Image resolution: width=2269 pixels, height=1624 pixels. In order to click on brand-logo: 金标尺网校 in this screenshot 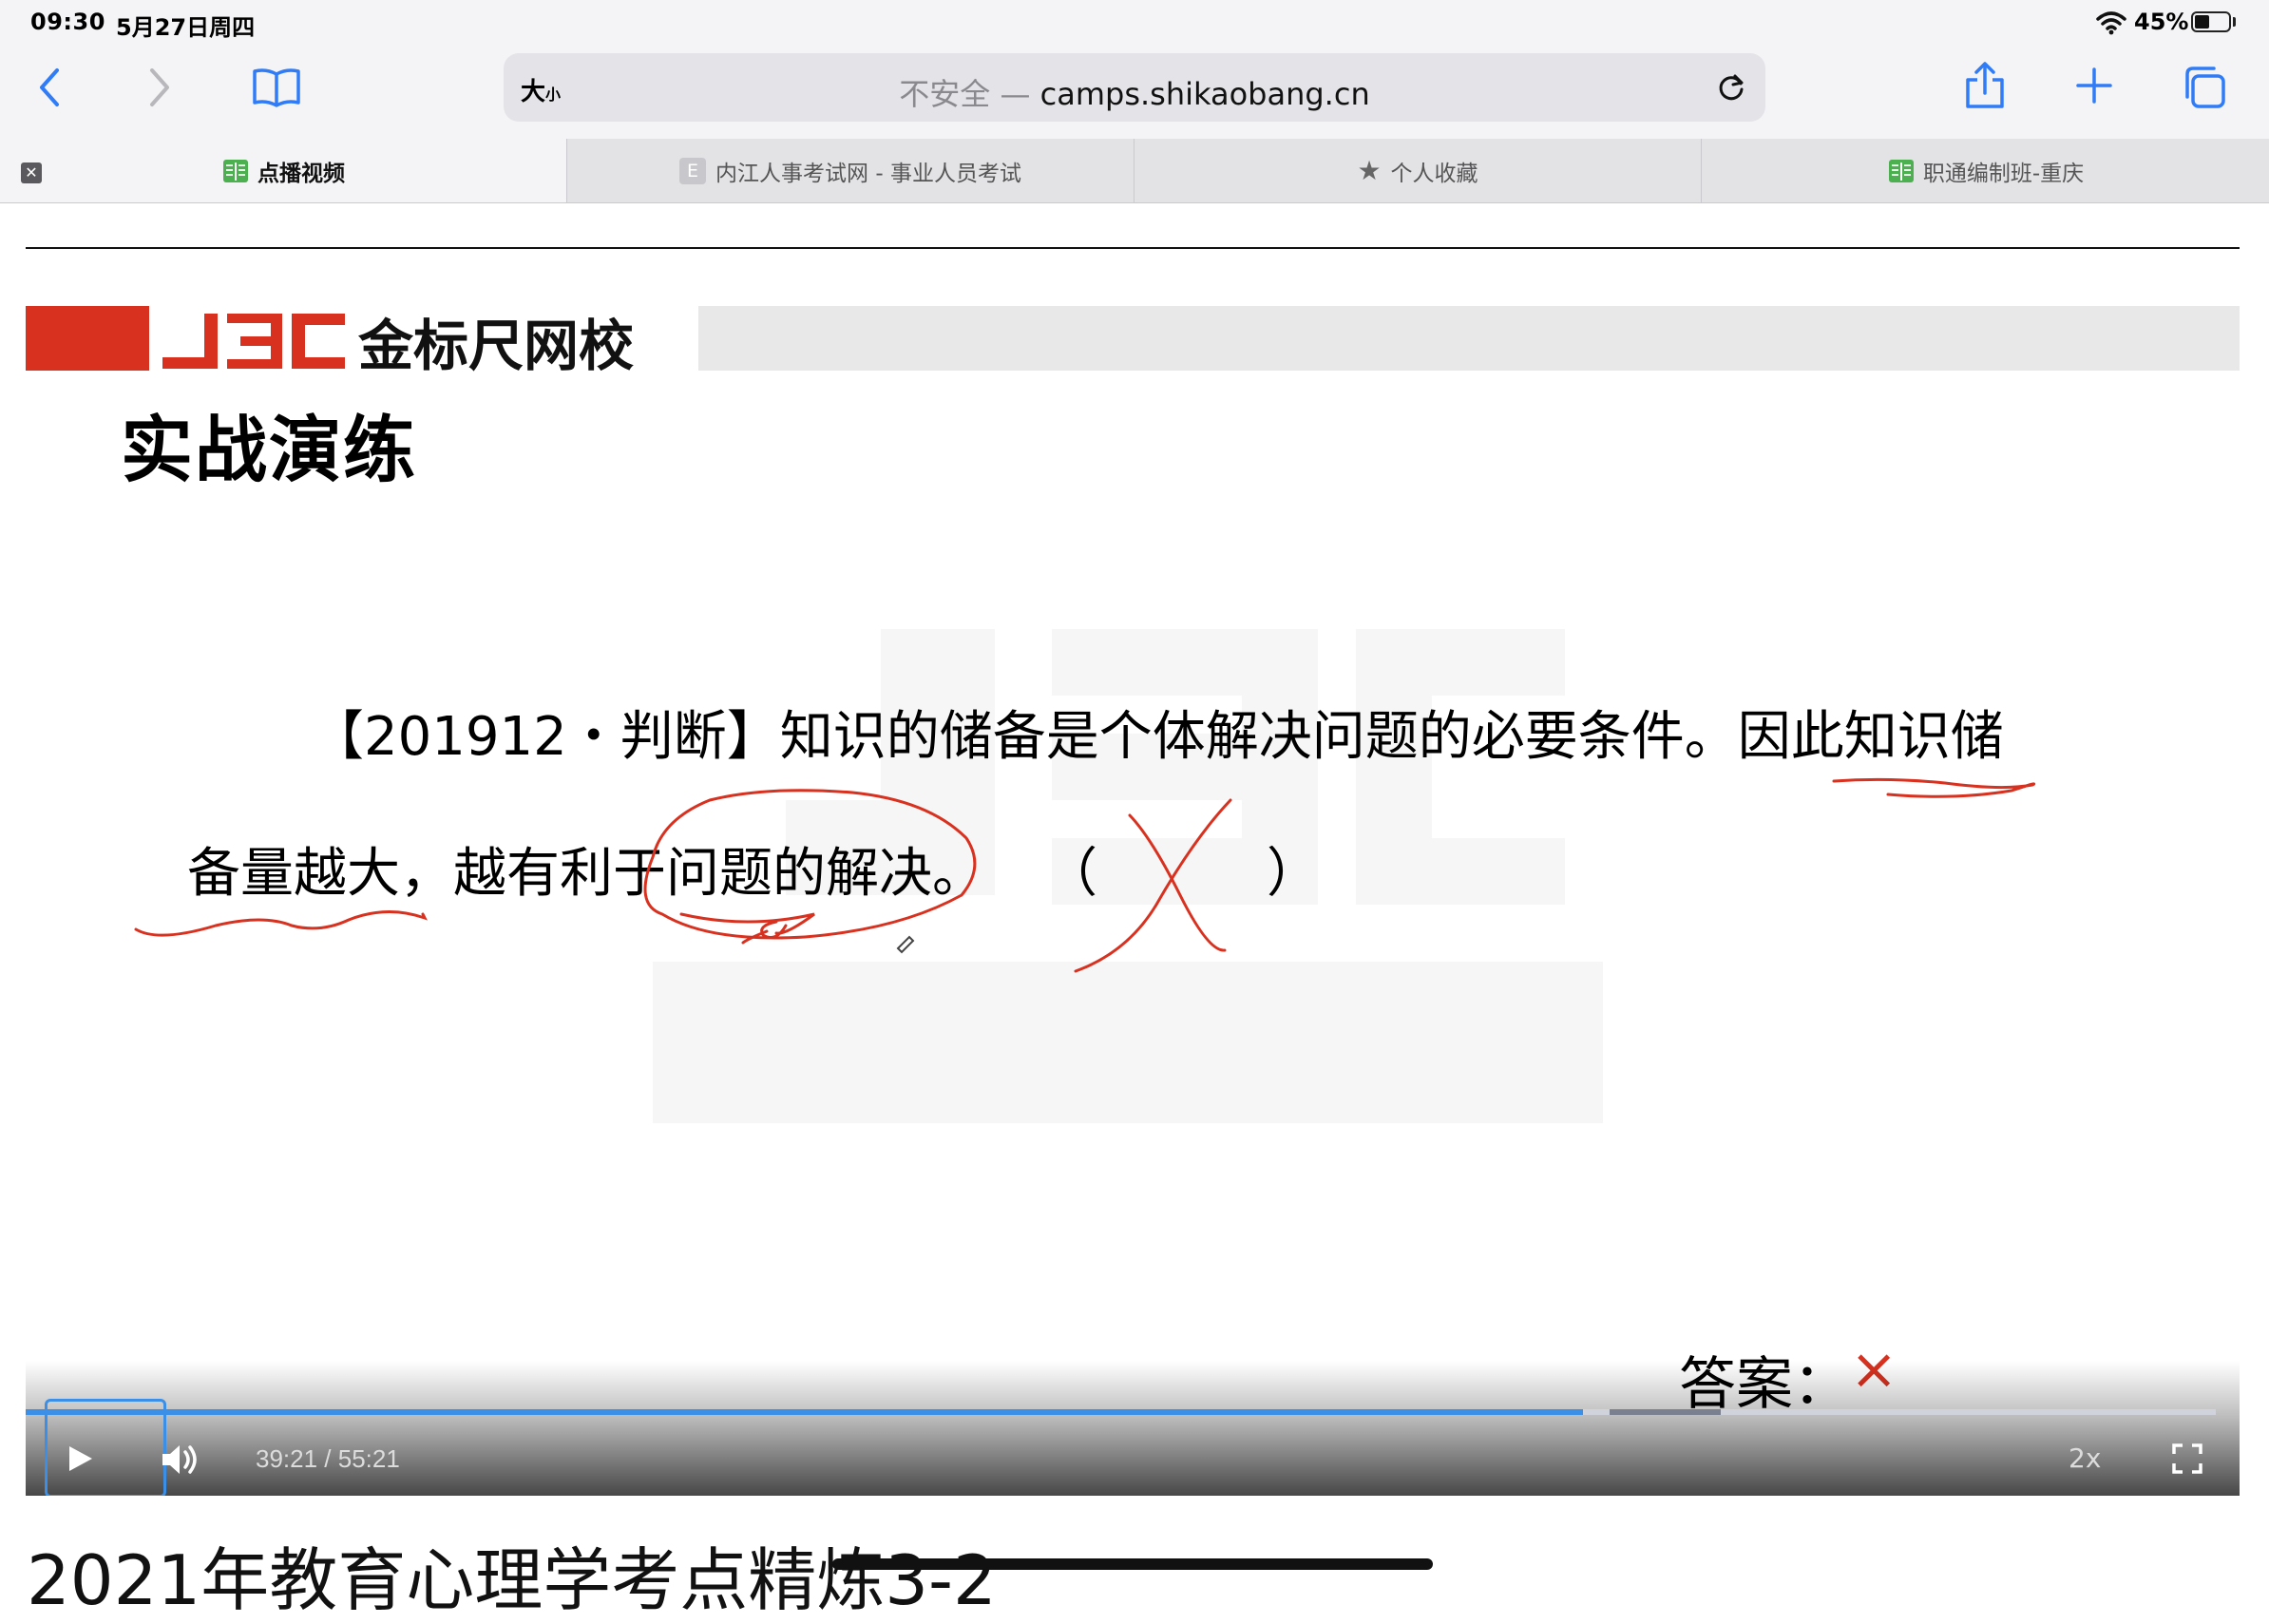, I will do `click(398, 345)`.